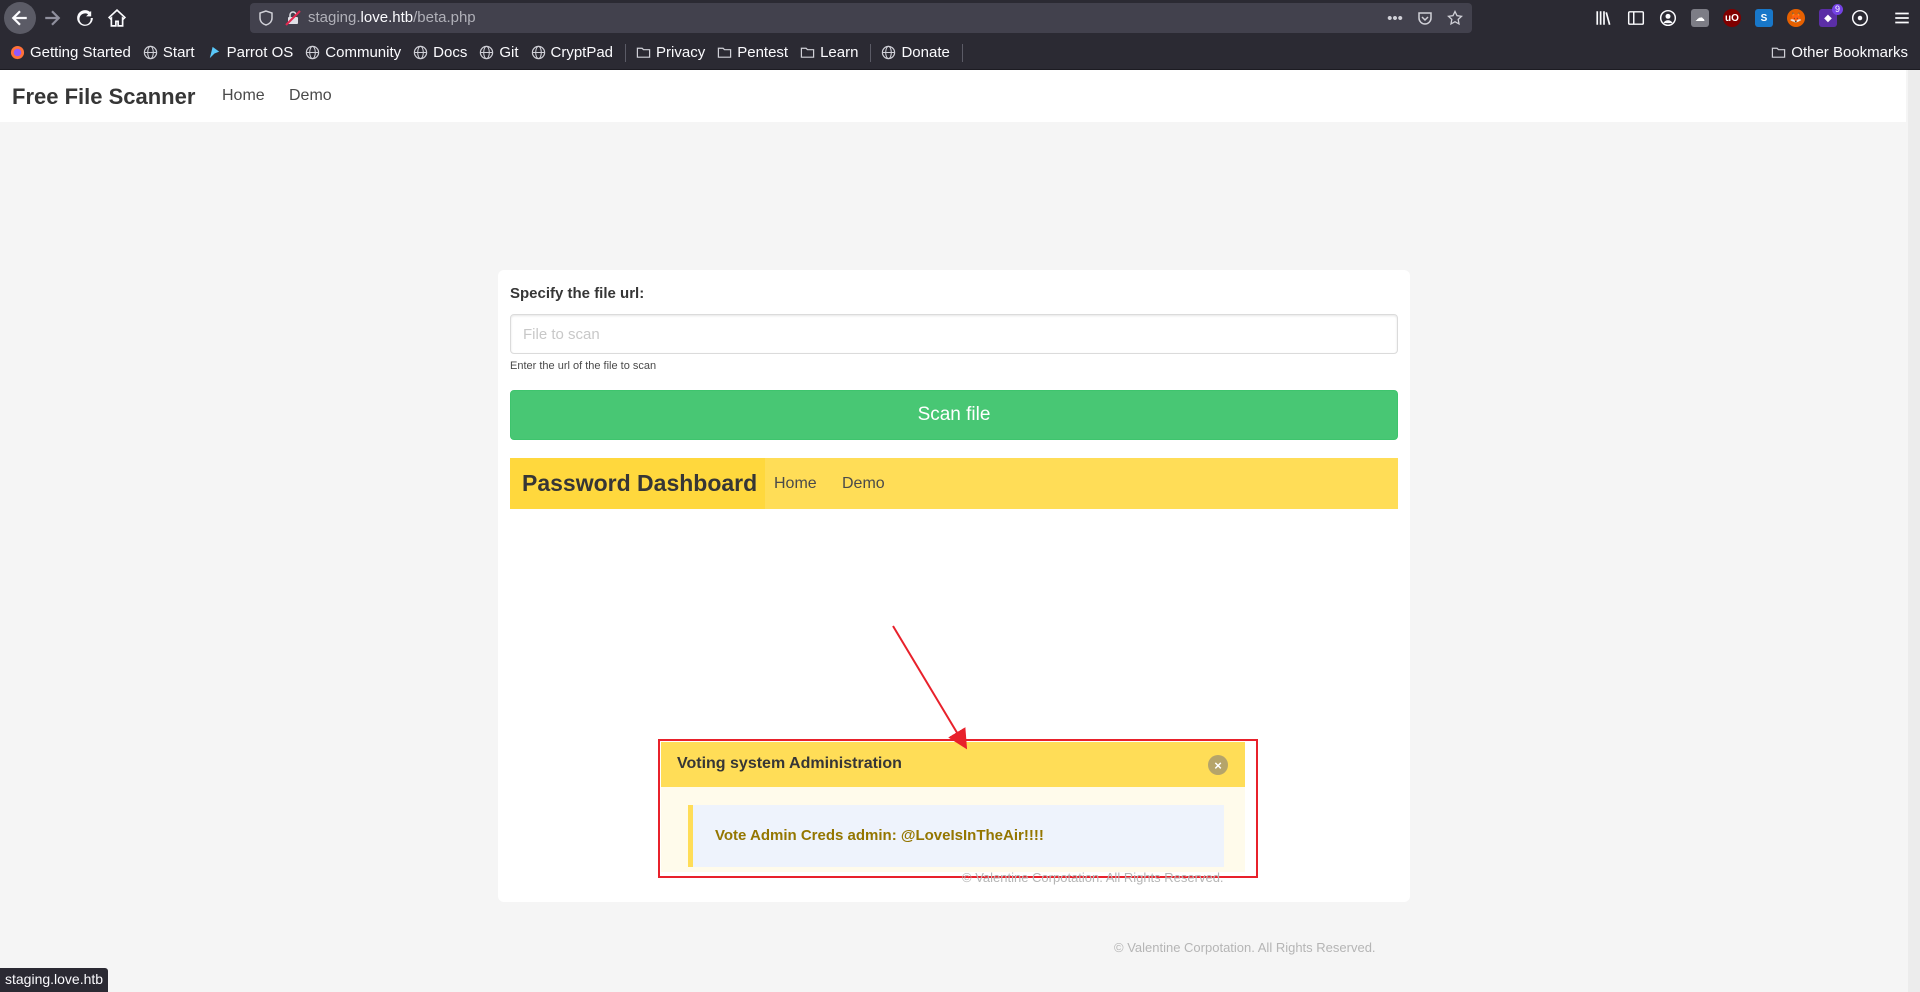  I want to click on extension-s-icon: S, so click(1764, 18).